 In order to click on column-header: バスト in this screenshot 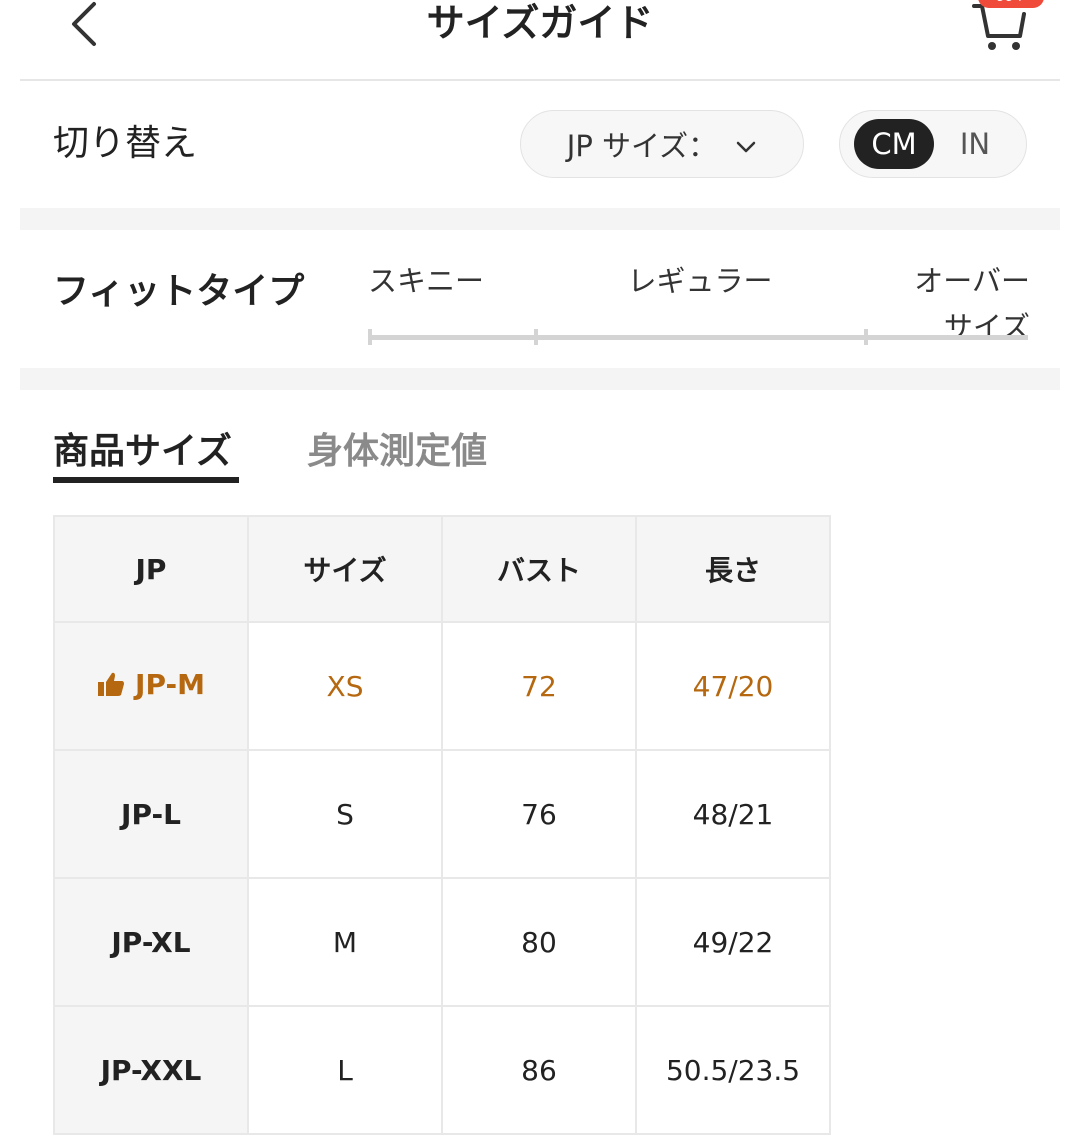, I will do `click(539, 569)`.